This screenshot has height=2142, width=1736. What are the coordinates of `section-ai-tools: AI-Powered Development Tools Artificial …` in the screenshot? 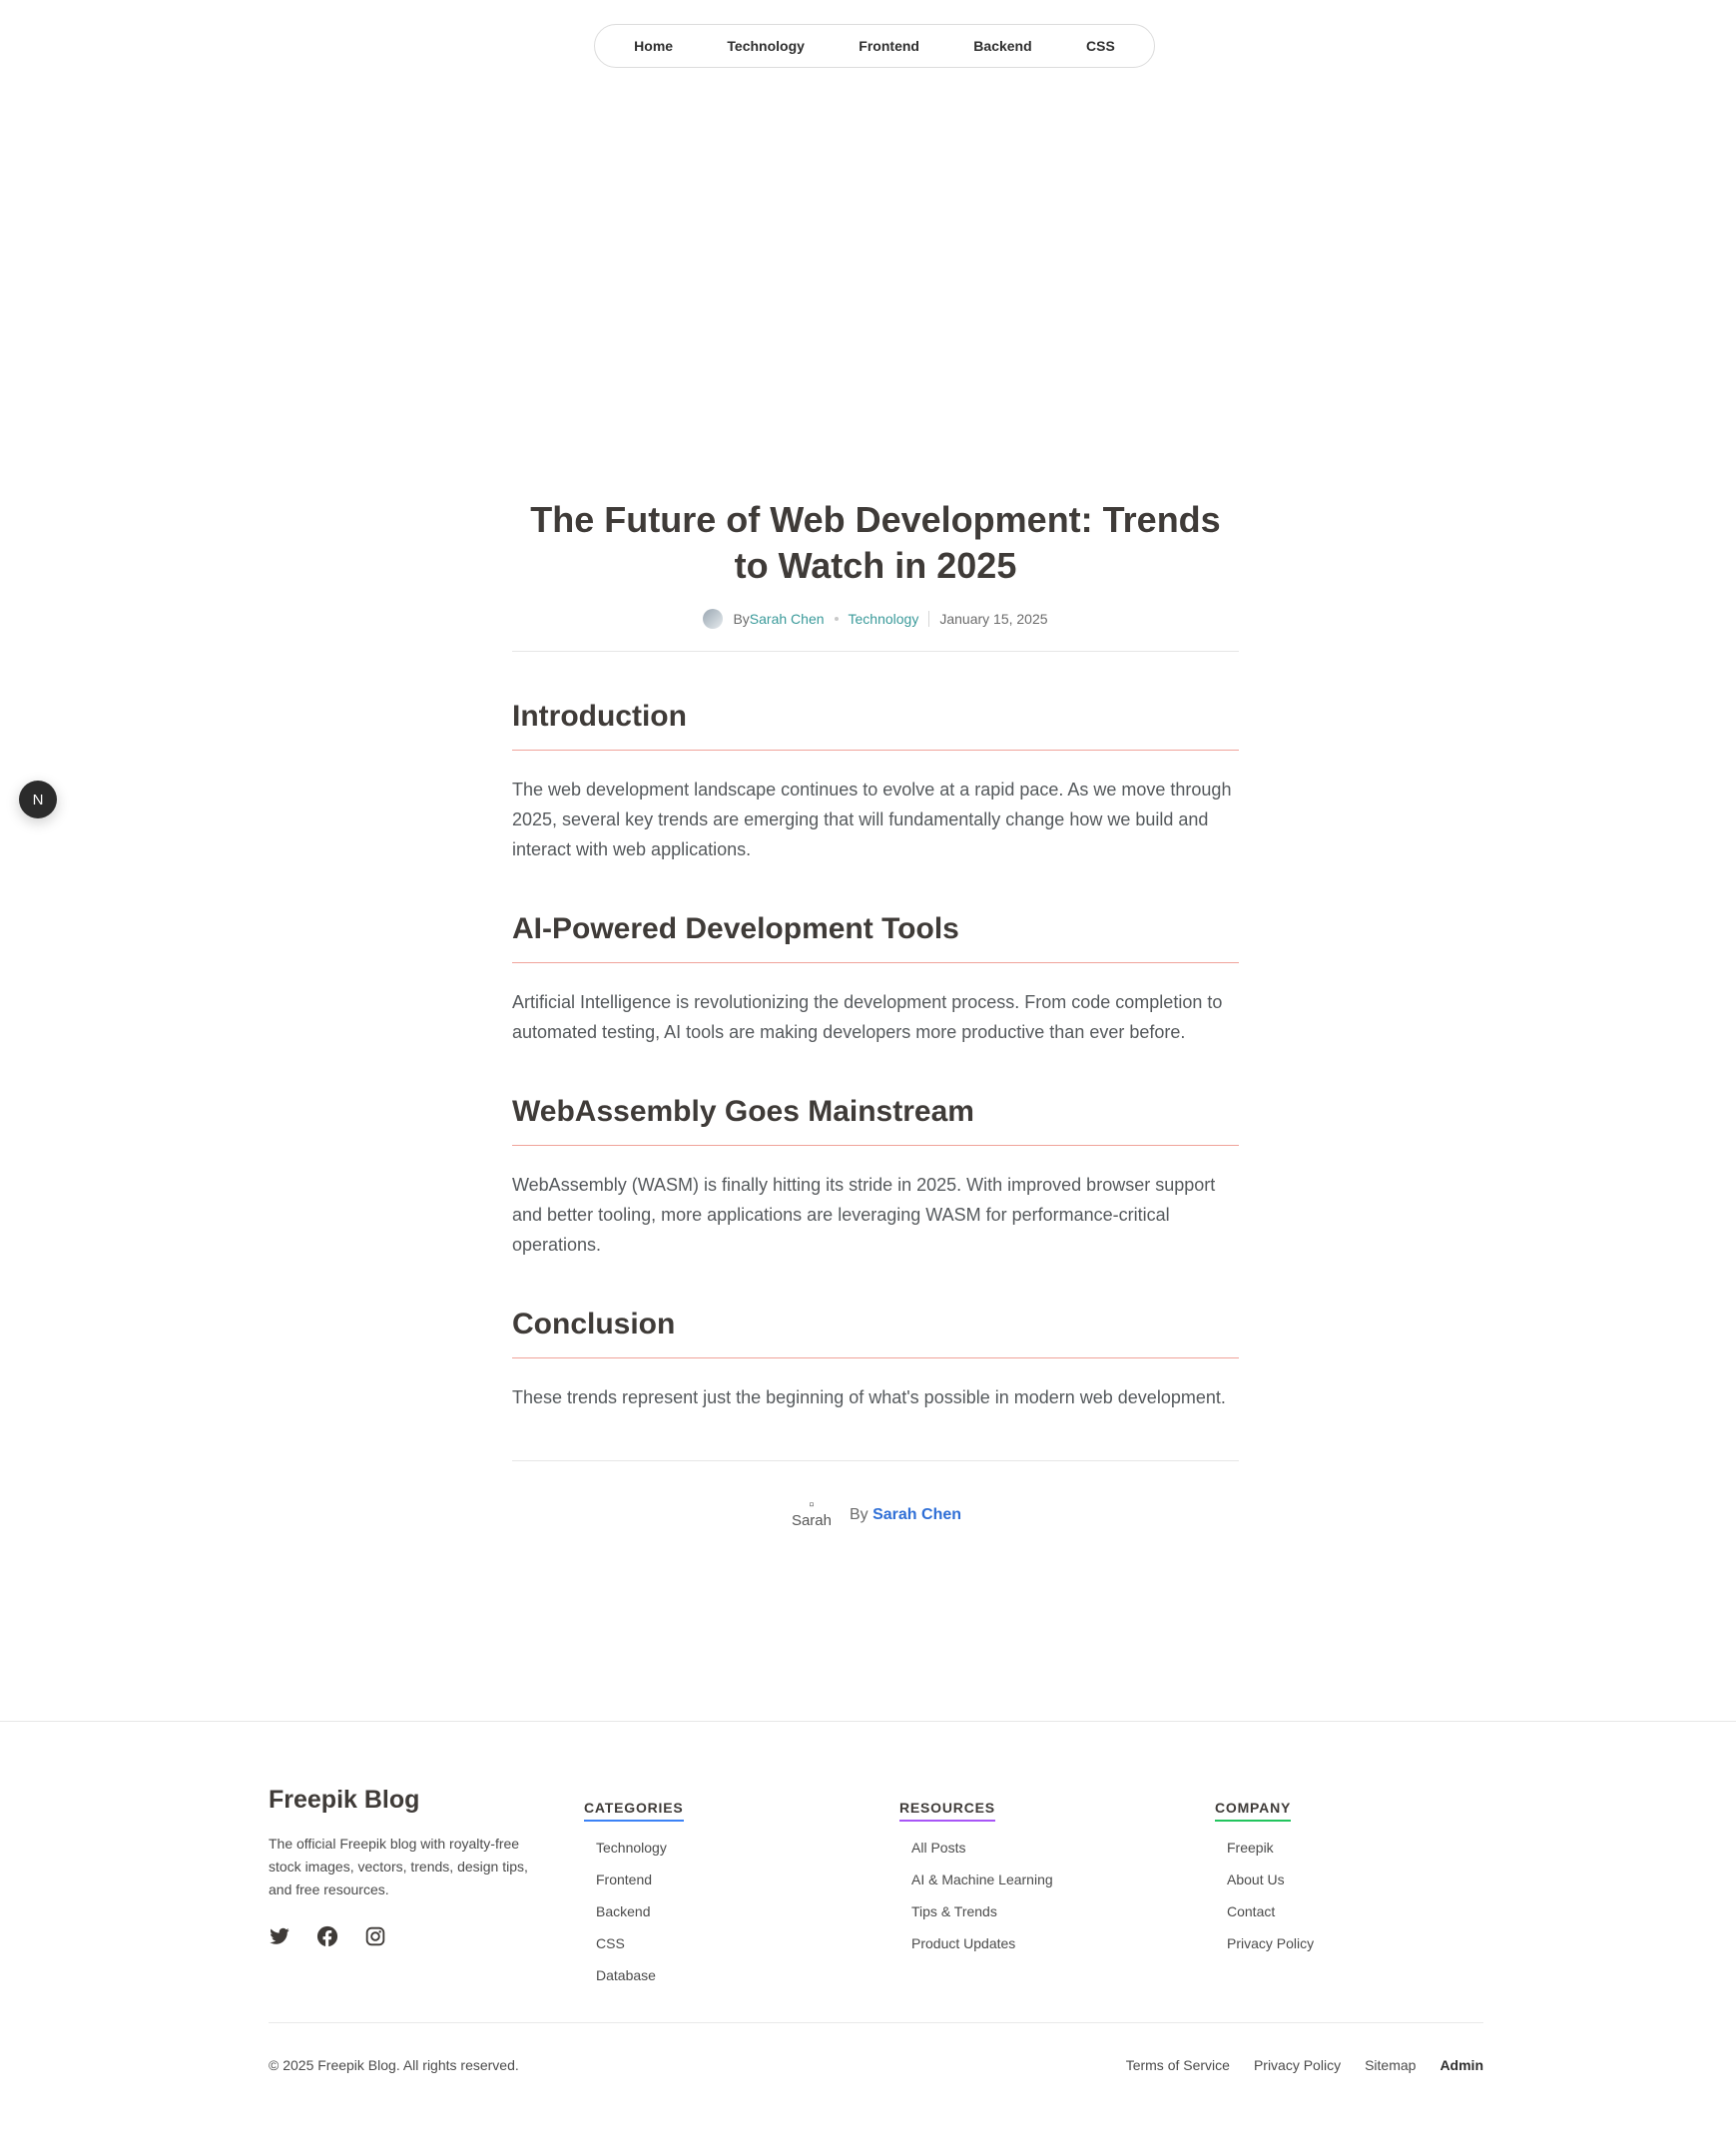 It's located at (875, 978).